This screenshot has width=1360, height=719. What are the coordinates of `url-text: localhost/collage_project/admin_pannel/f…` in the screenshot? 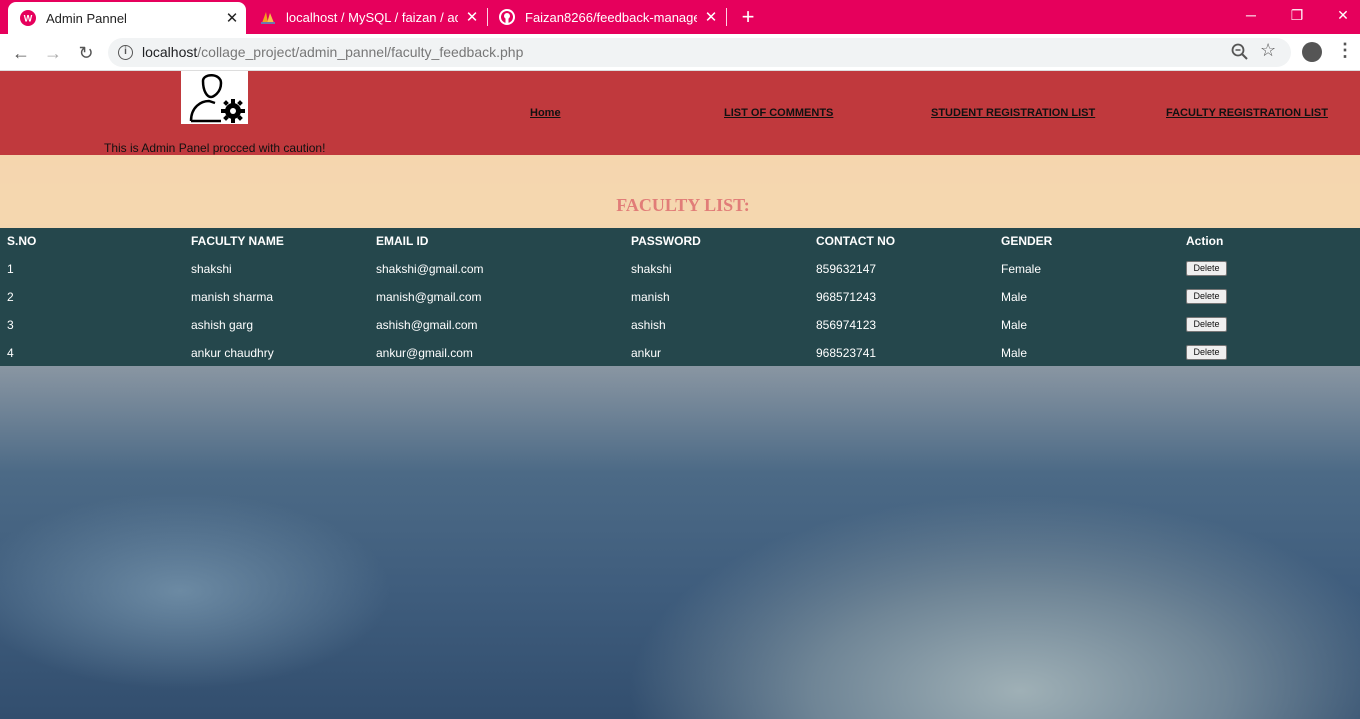 It's located at (332, 52).